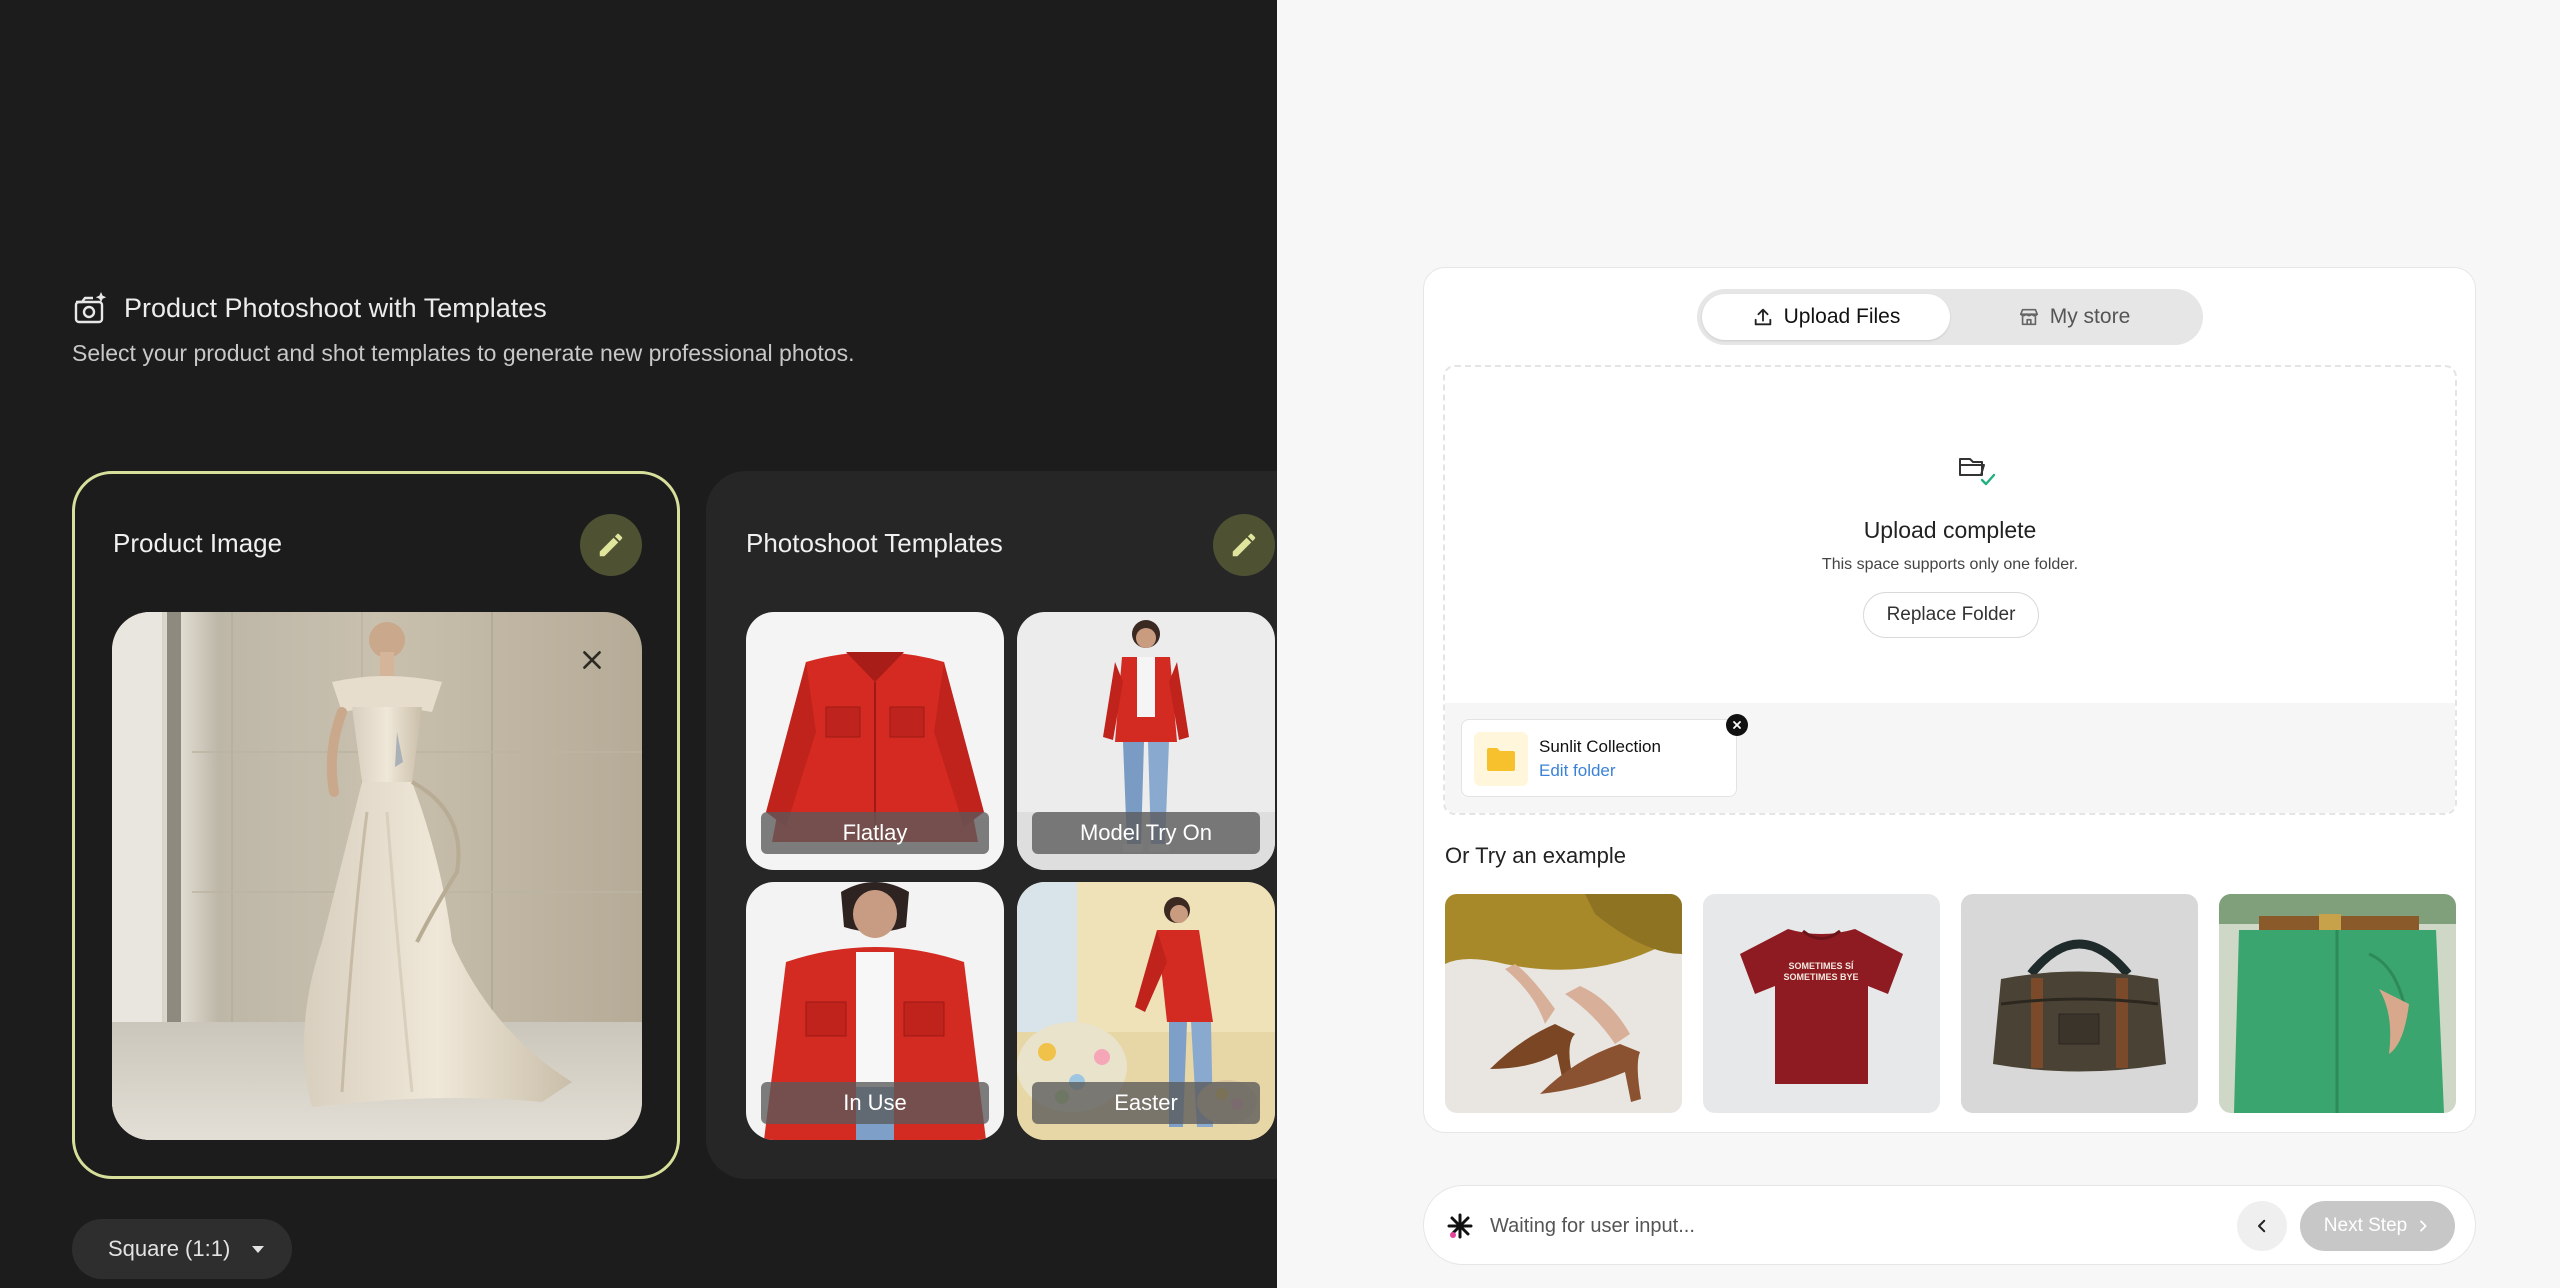  Describe the element at coordinates (874, 543) in the screenshot. I see `templates-card-title: Photoshoot Templates` at that location.